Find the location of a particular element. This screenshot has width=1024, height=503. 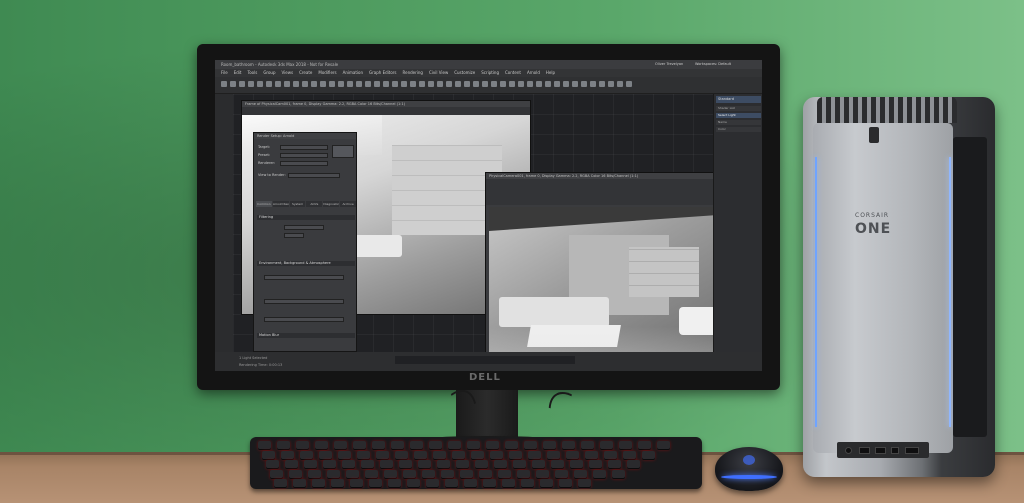

menu-item: Scripting is located at coordinates (490, 73).